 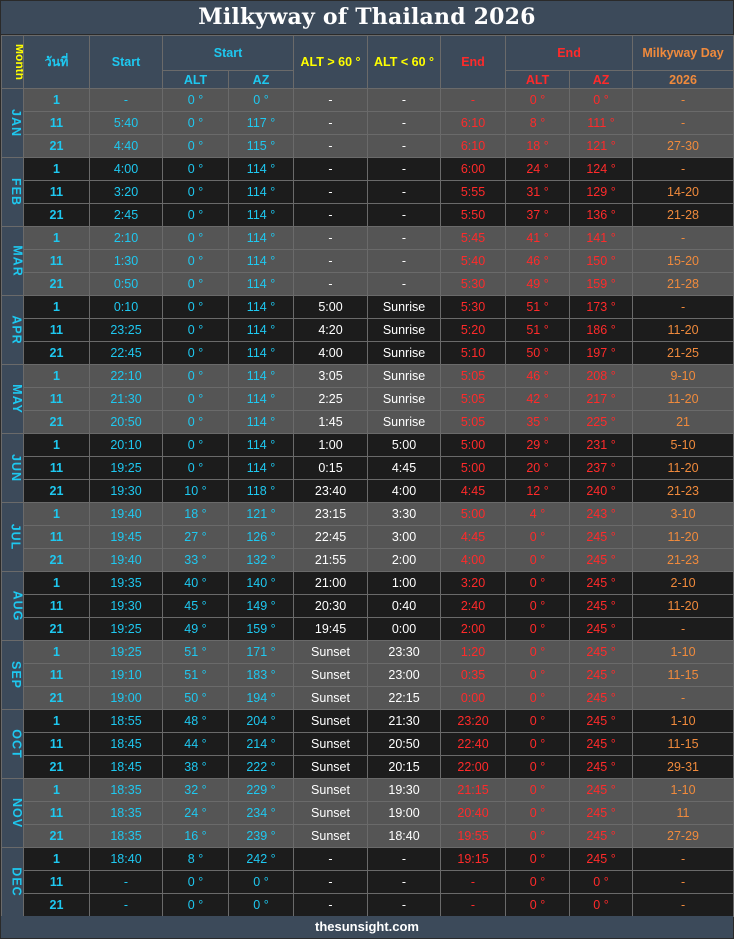 What do you see at coordinates (12, 813) in the screenshot?
I see `month-label-nov: NOV` at bounding box center [12, 813].